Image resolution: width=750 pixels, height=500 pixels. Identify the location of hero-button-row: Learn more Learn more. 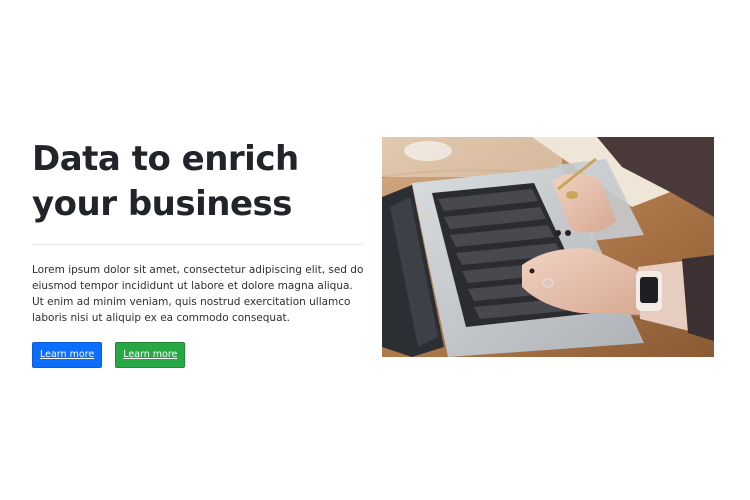
(198, 355).